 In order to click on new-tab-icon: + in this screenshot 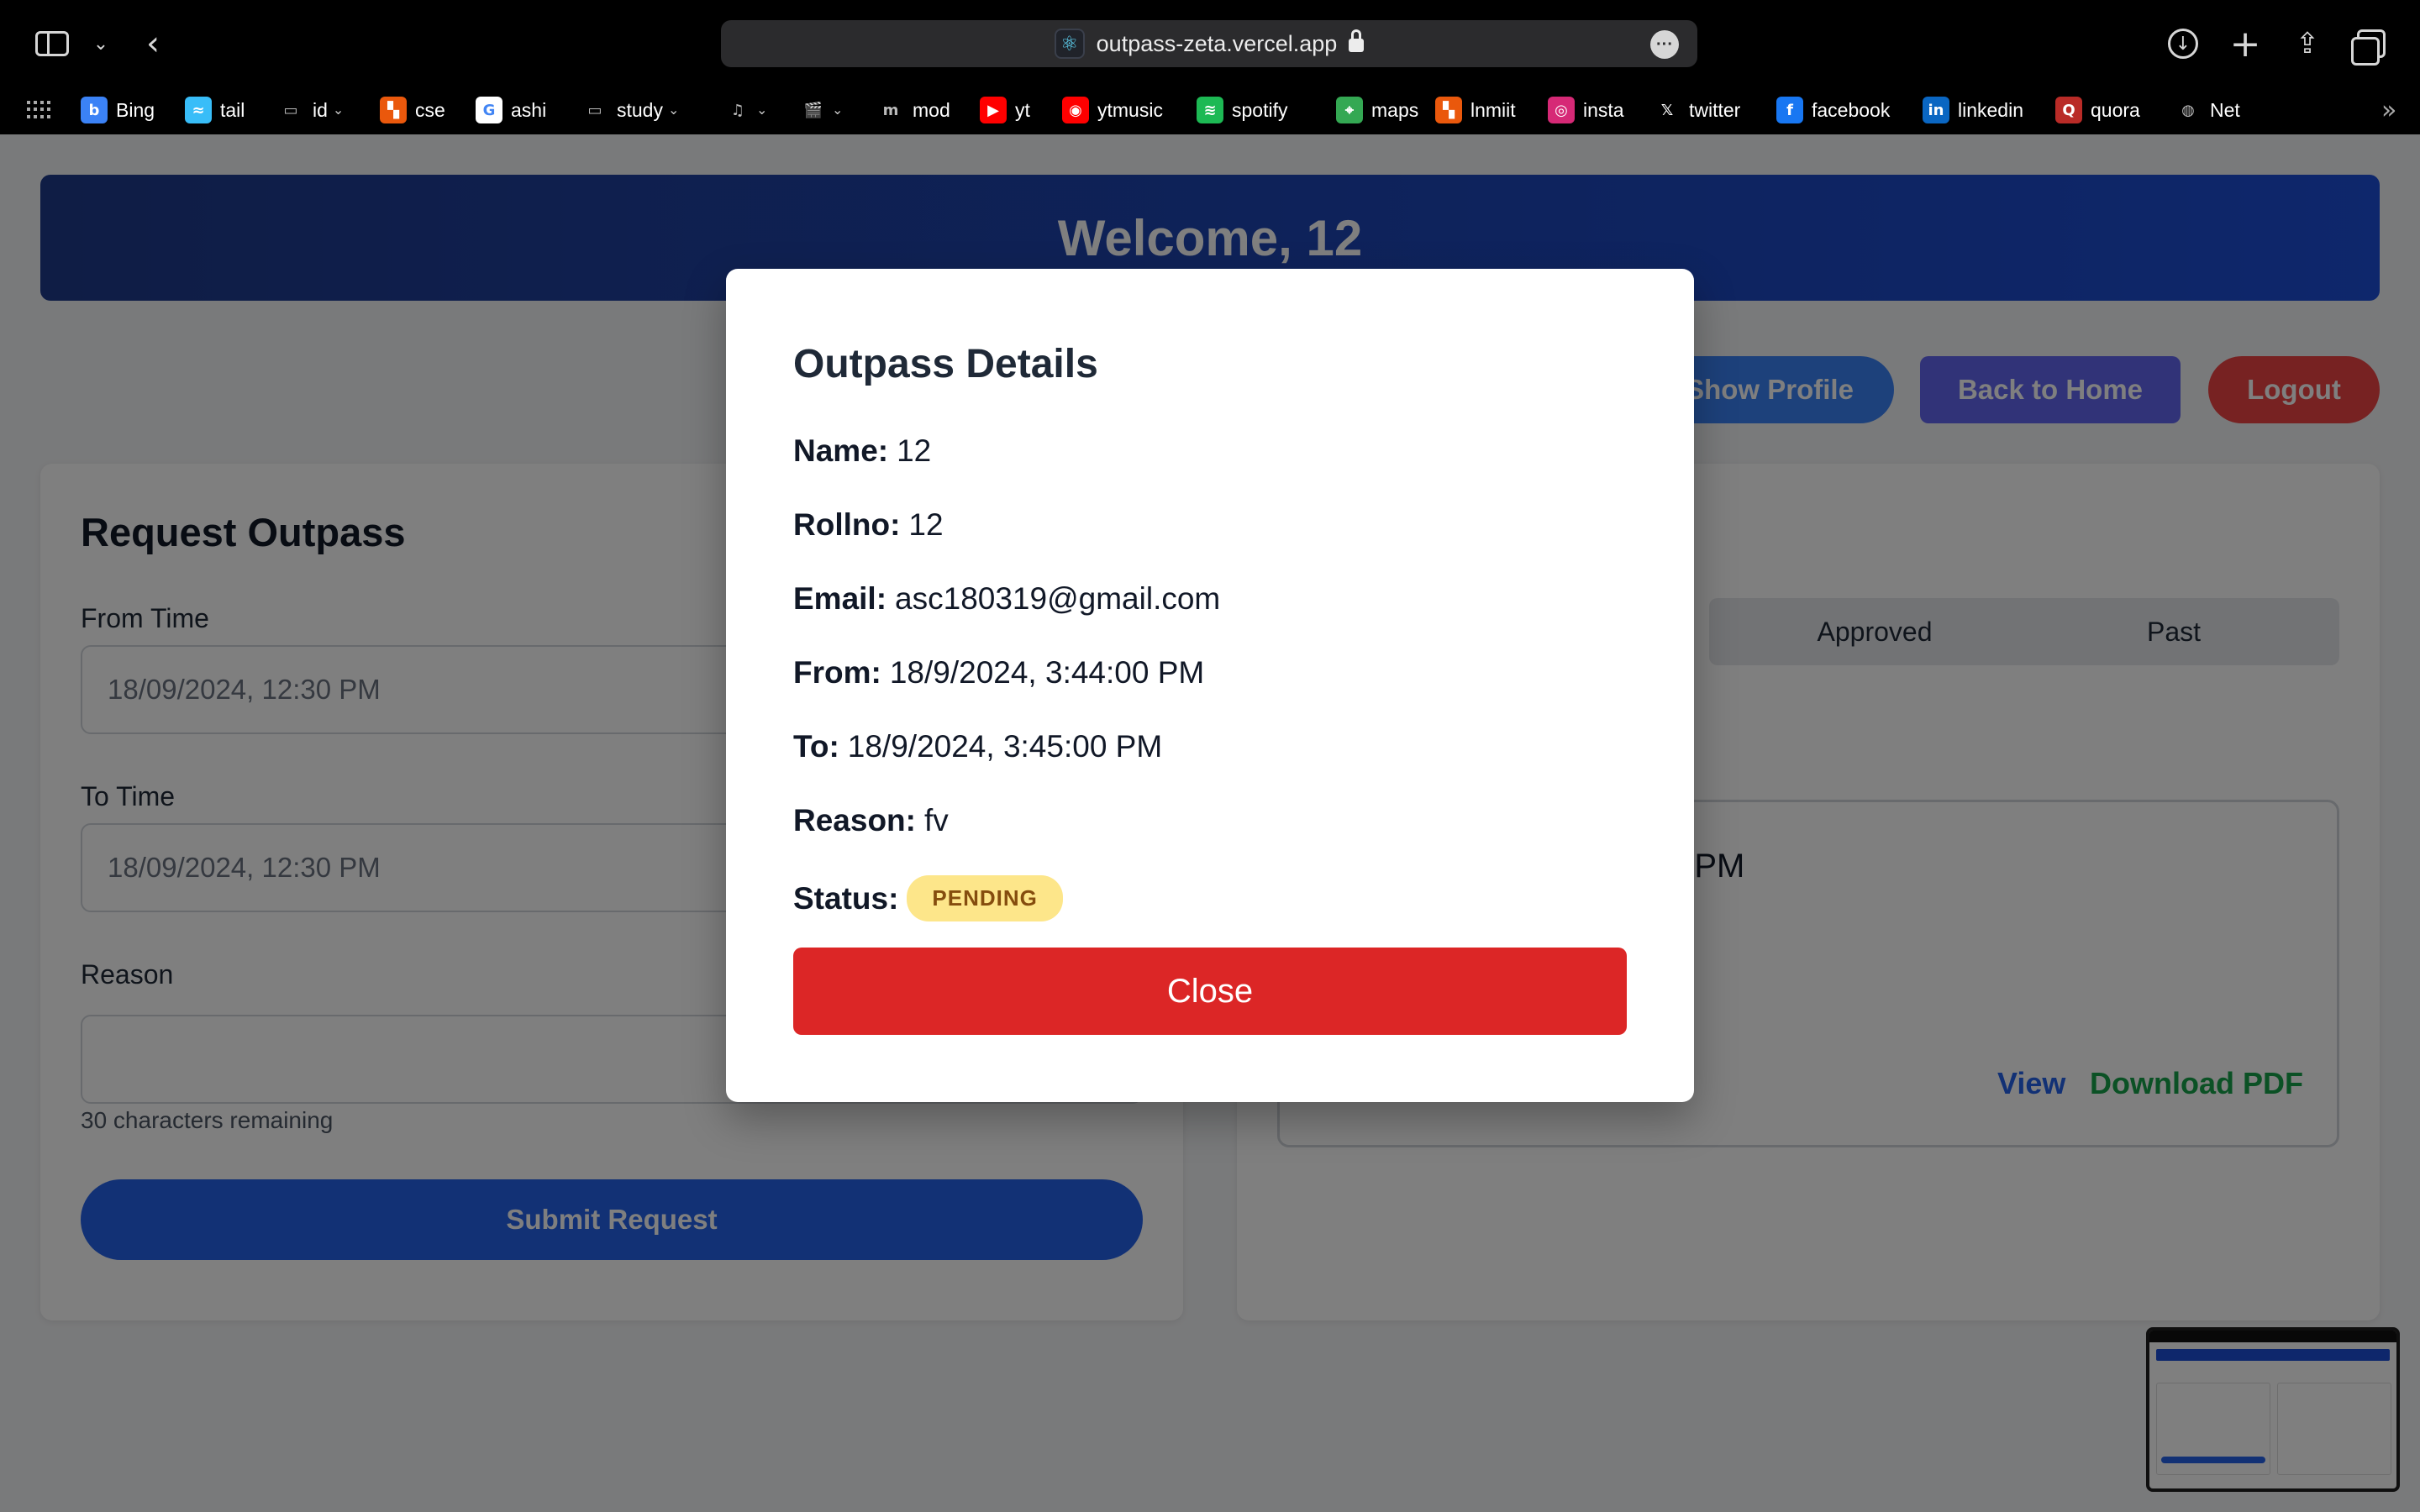, I will do `click(2245, 44)`.